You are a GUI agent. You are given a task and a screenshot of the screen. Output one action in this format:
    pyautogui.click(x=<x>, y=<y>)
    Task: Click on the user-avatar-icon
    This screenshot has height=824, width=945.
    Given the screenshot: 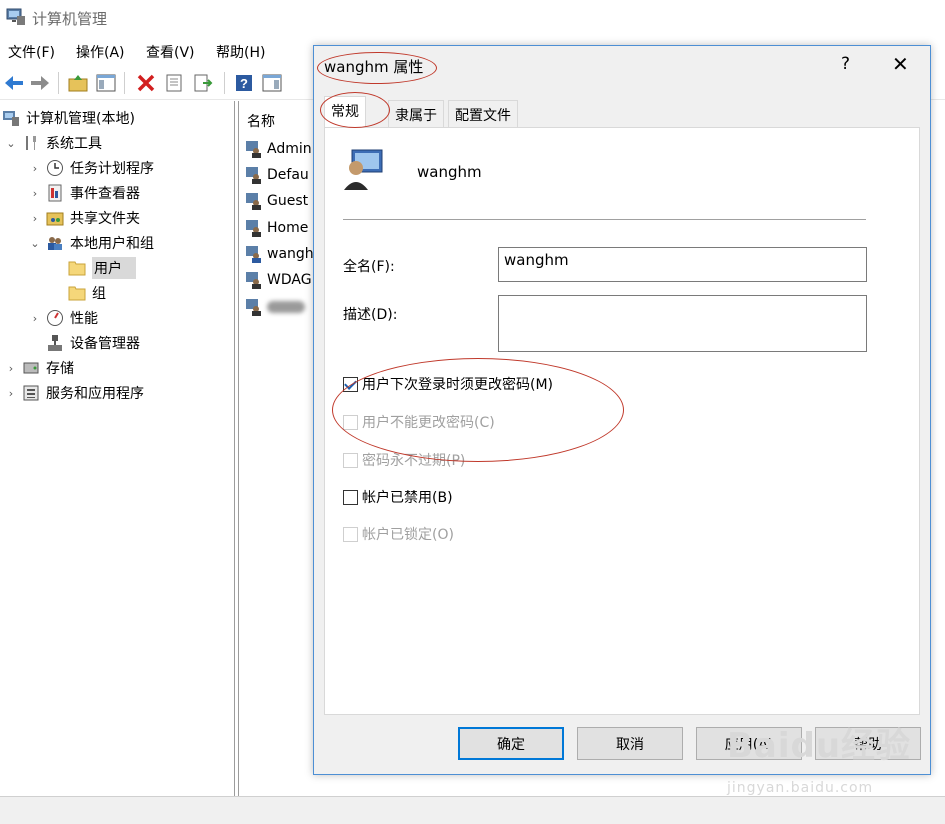 What is the action you would take?
    pyautogui.click(x=363, y=169)
    